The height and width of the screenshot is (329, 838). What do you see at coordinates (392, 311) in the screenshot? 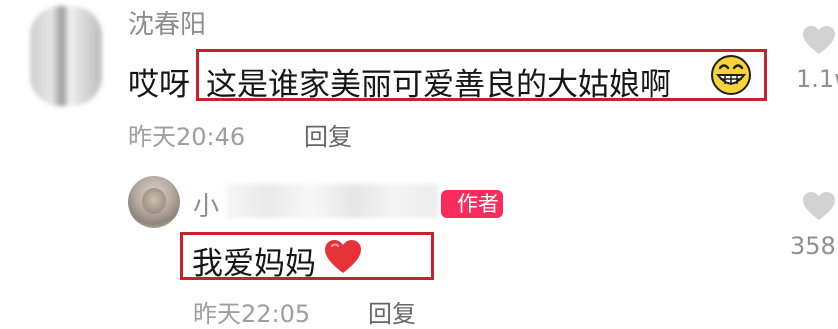
I see `reply-reply-button: 回复` at bounding box center [392, 311].